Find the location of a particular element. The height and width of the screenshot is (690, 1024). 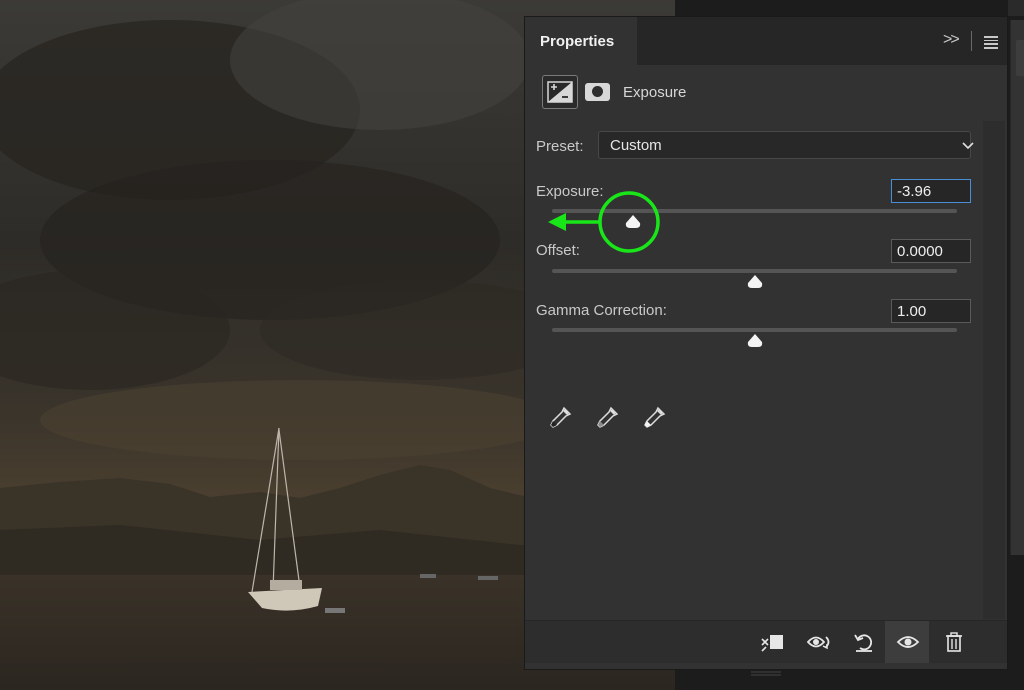

clip-to-layer-icon is located at coordinates (772, 643).